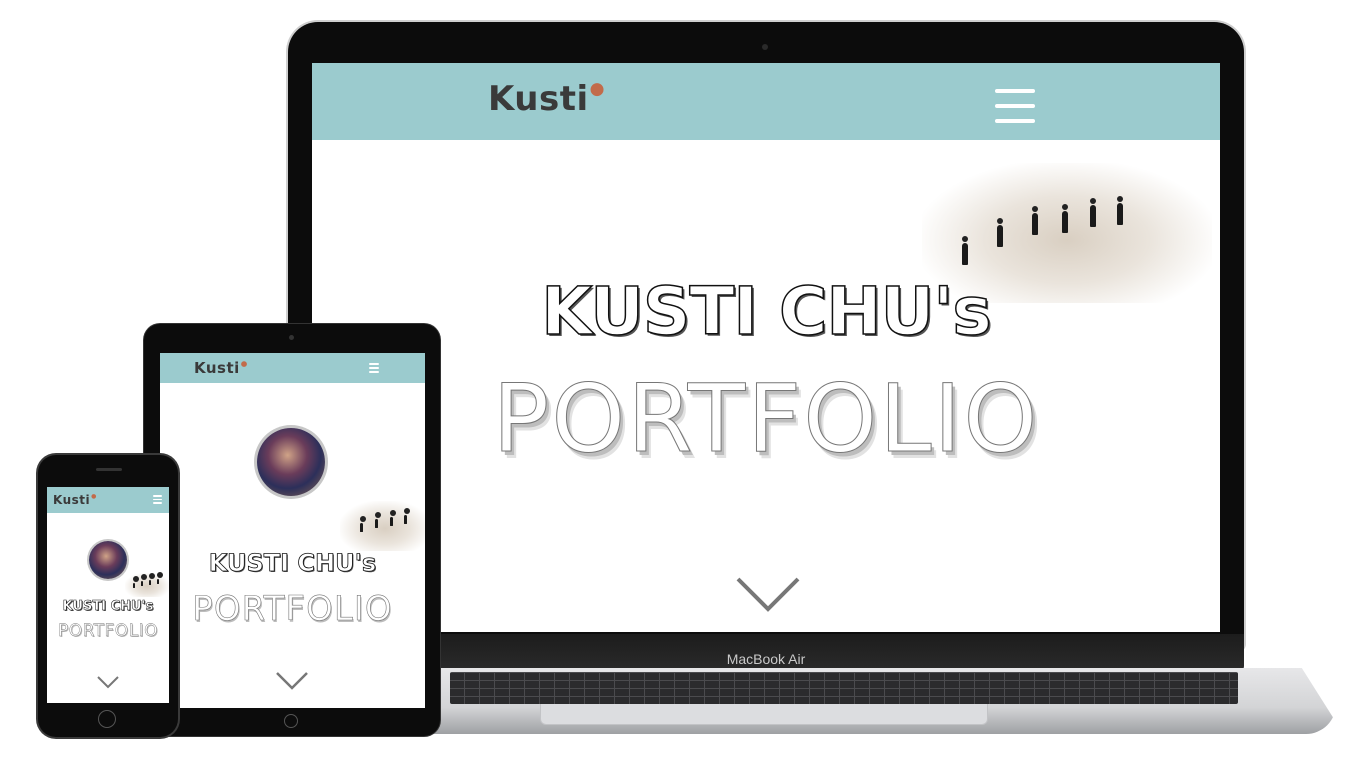 This screenshot has width=1366, height=768. Describe the element at coordinates (292, 530) in the screenshot. I see `tablet-screen: Kusti● KUSTI CHU's PORTFOLIO` at that location.